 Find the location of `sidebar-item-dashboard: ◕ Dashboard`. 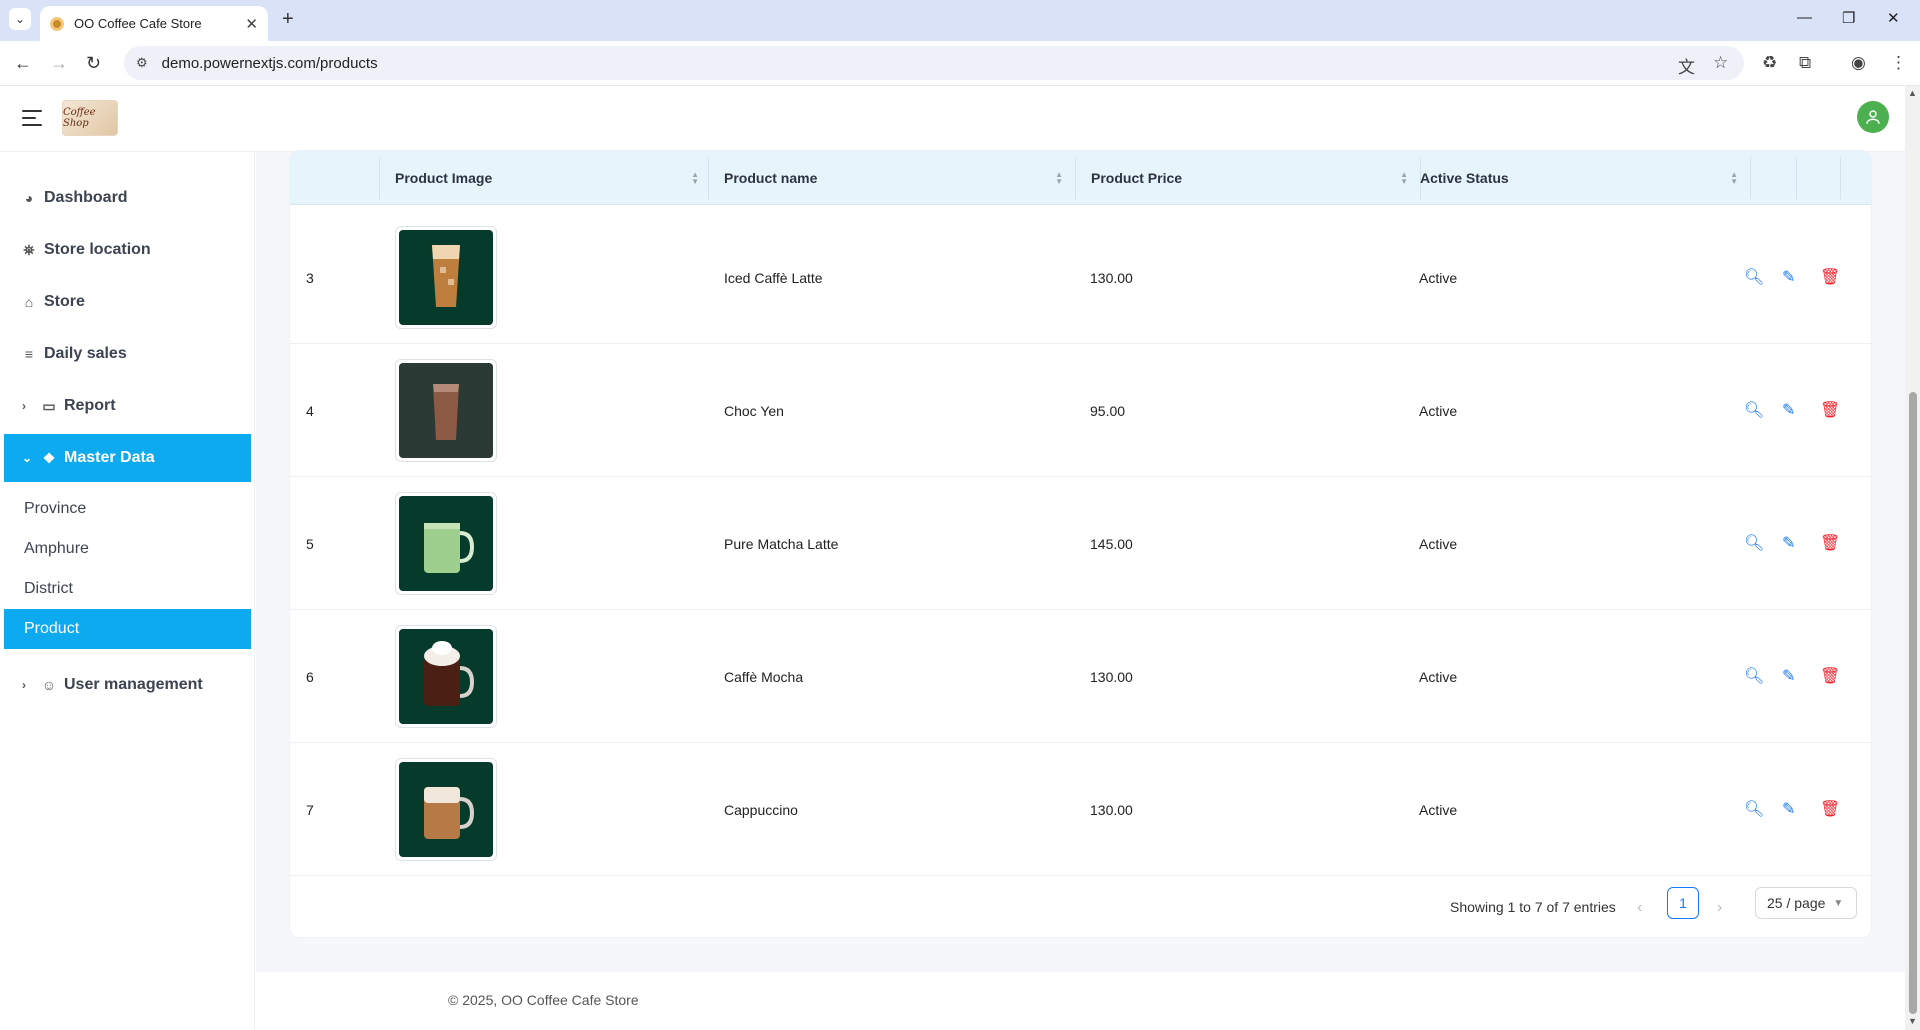

sidebar-item-dashboard: ◕ Dashboard is located at coordinates (125, 198).